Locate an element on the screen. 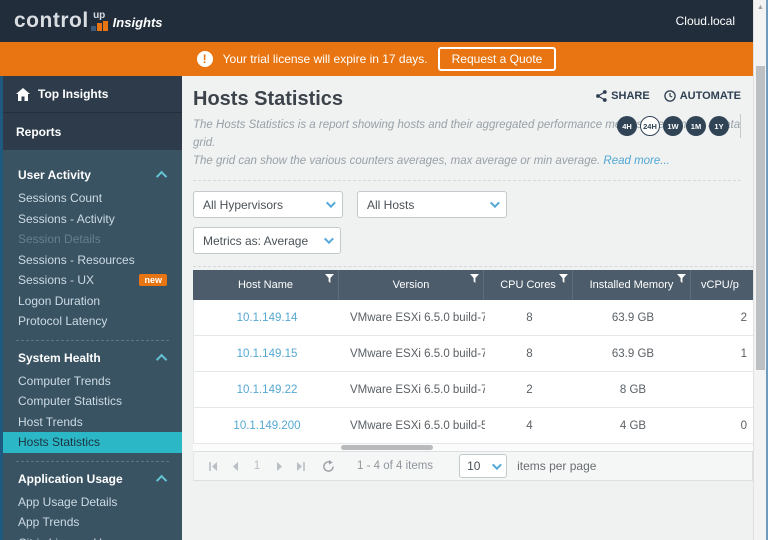 The width and height of the screenshot is (768, 540). sidebar-item-top-insights: Top Insights is located at coordinates (92, 94).